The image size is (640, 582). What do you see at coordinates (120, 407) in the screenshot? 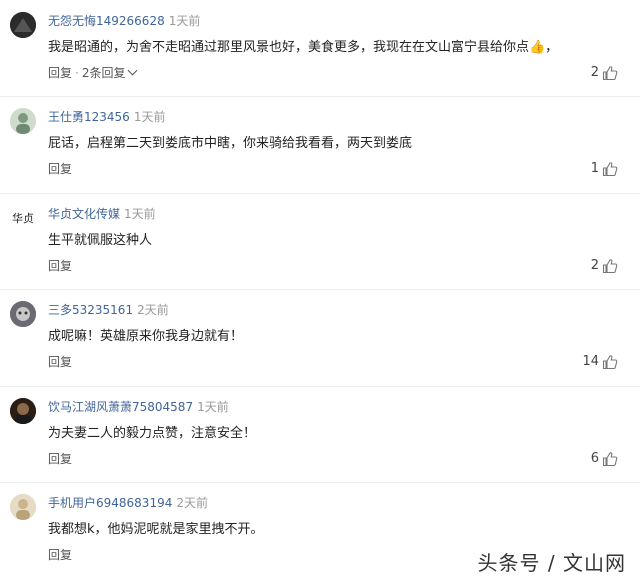
I see `username: 饮马江湖风萧萧75804587` at bounding box center [120, 407].